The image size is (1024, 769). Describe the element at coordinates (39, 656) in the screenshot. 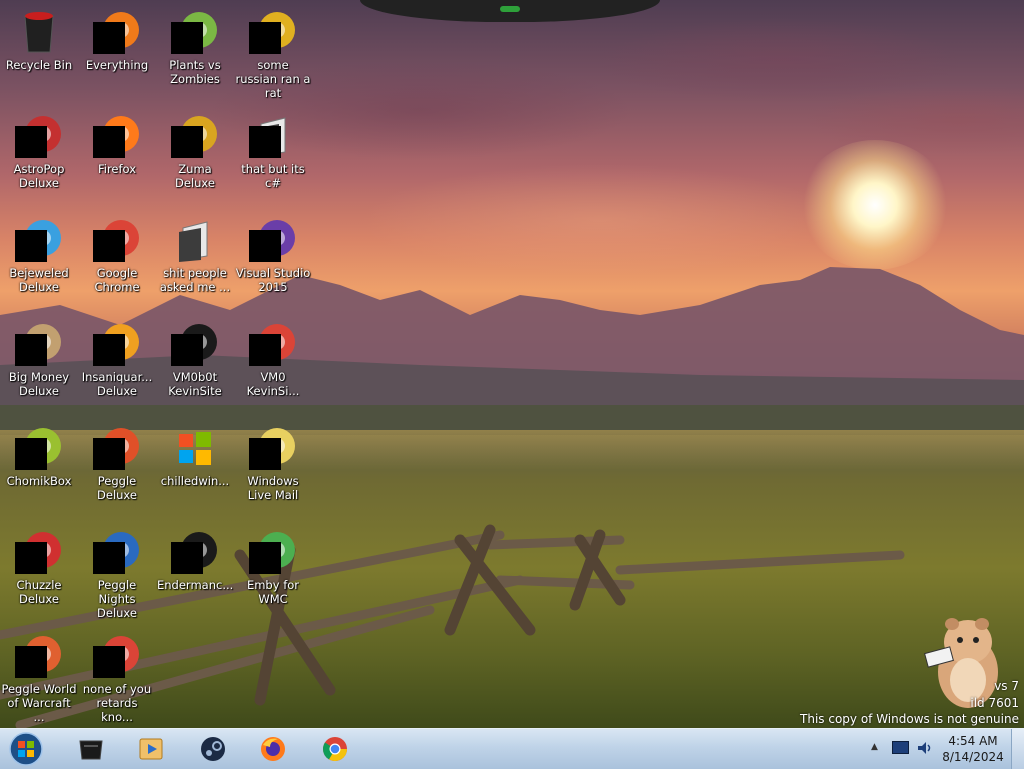

I see `peggle-wow-icon` at that location.